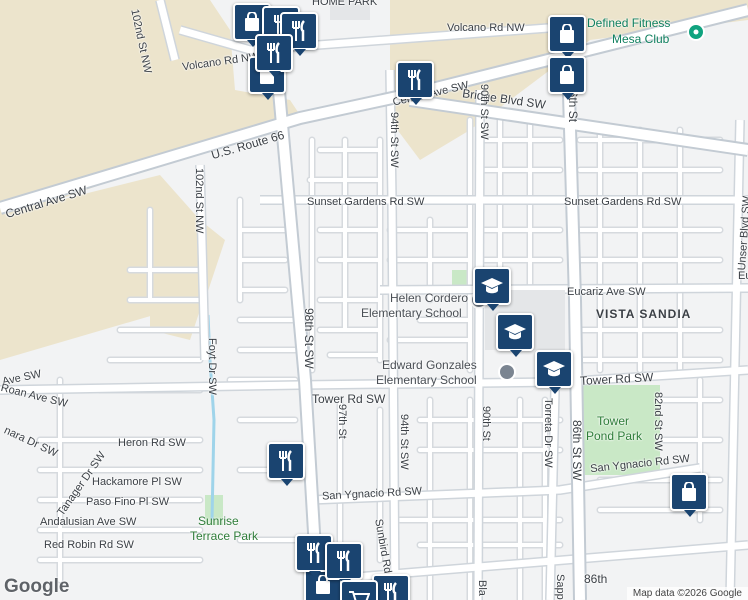 The image size is (748, 600). What do you see at coordinates (152, 443) in the screenshot?
I see `label-heron-rd-sw: Heron Rd SW` at bounding box center [152, 443].